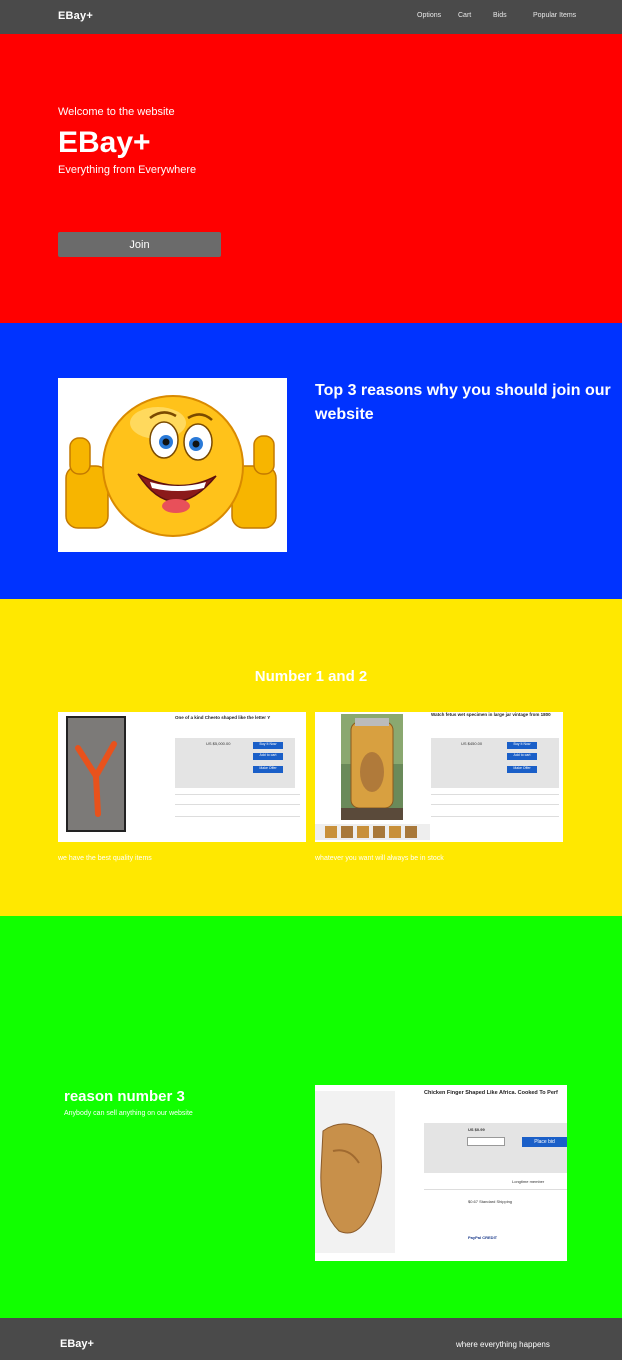 The image size is (622, 1360). I want to click on footer: EBay+ where everything happens, so click(311, 1339).